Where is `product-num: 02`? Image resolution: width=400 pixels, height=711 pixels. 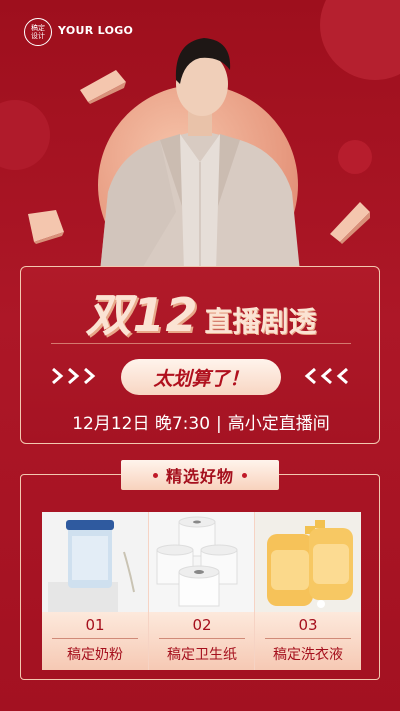 product-num: 02 is located at coordinates (202, 625).